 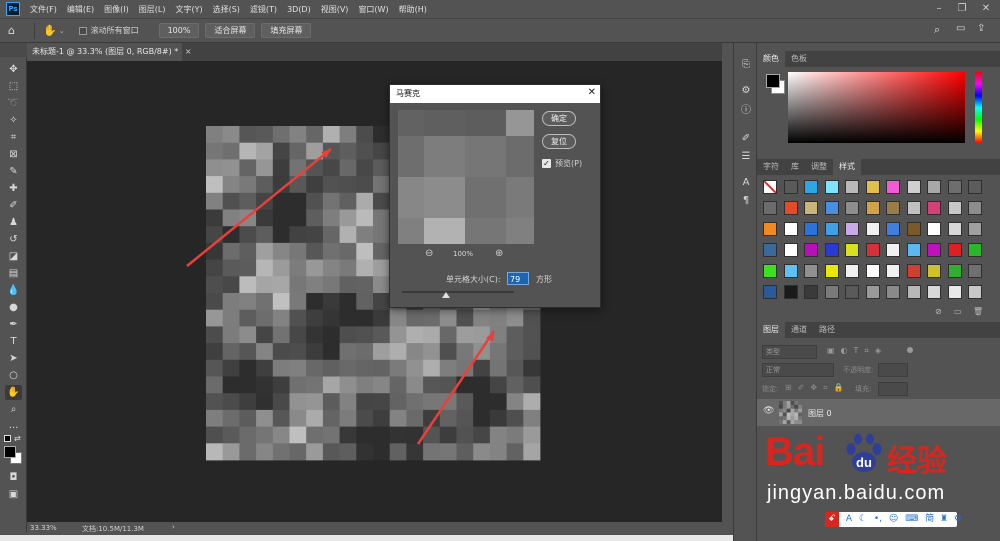 What do you see at coordinates (43, 528) in the screenshot?
I see `status-zoom: 33.33%` at bounding box center [43, 528].